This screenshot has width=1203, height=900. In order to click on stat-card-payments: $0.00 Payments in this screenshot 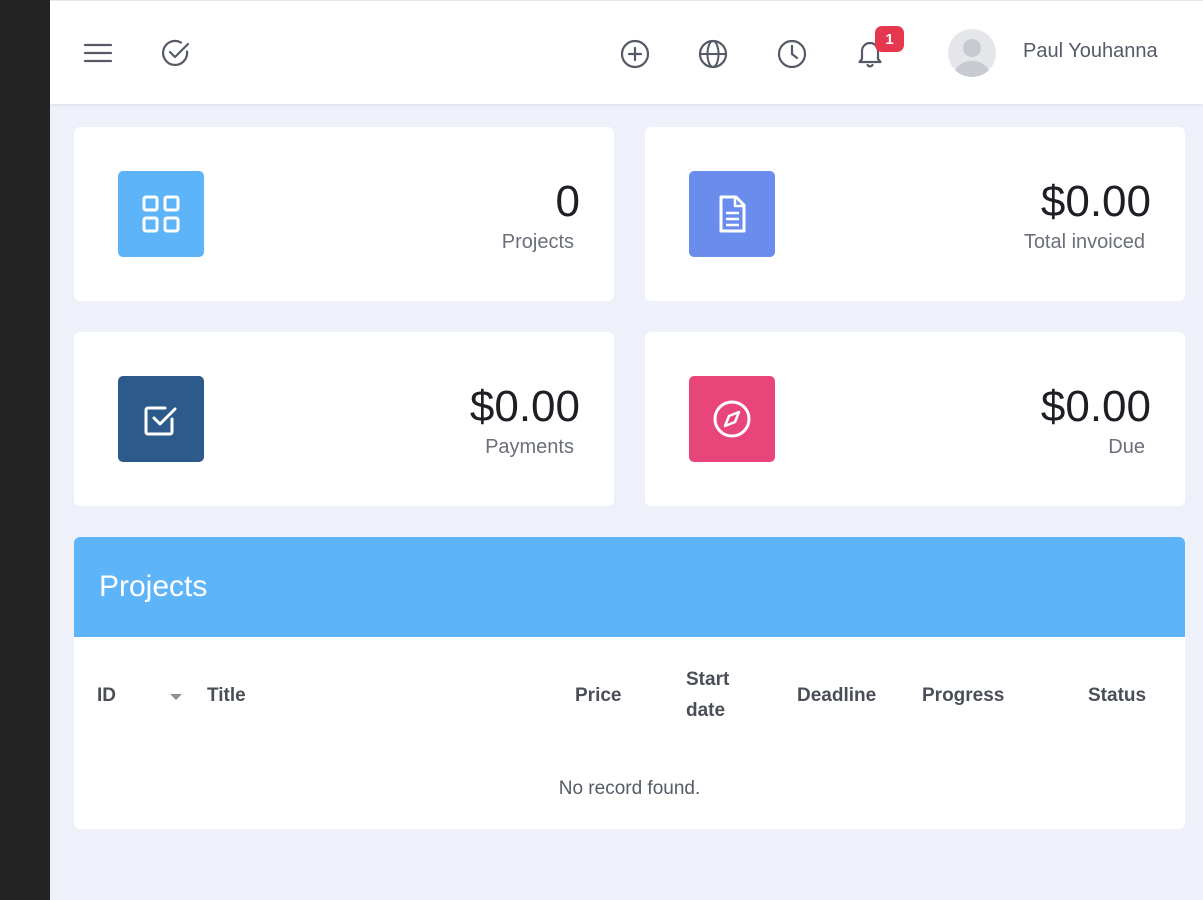, I will do `click(344, 419)`.